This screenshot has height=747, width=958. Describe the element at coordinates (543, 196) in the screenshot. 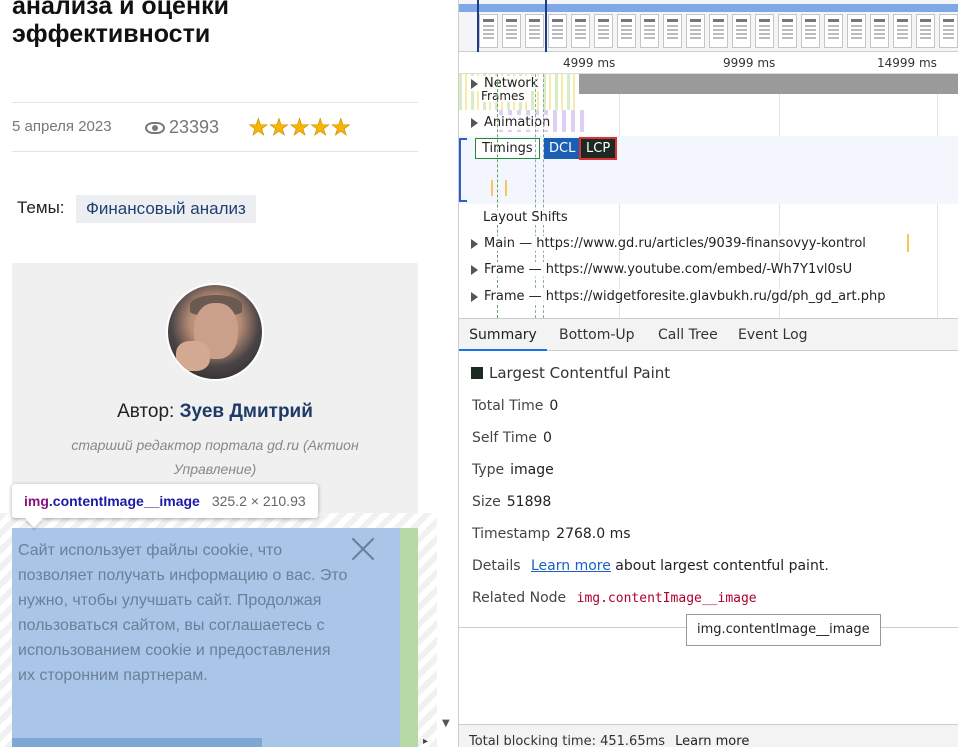

I see `lcp-line` at that location.